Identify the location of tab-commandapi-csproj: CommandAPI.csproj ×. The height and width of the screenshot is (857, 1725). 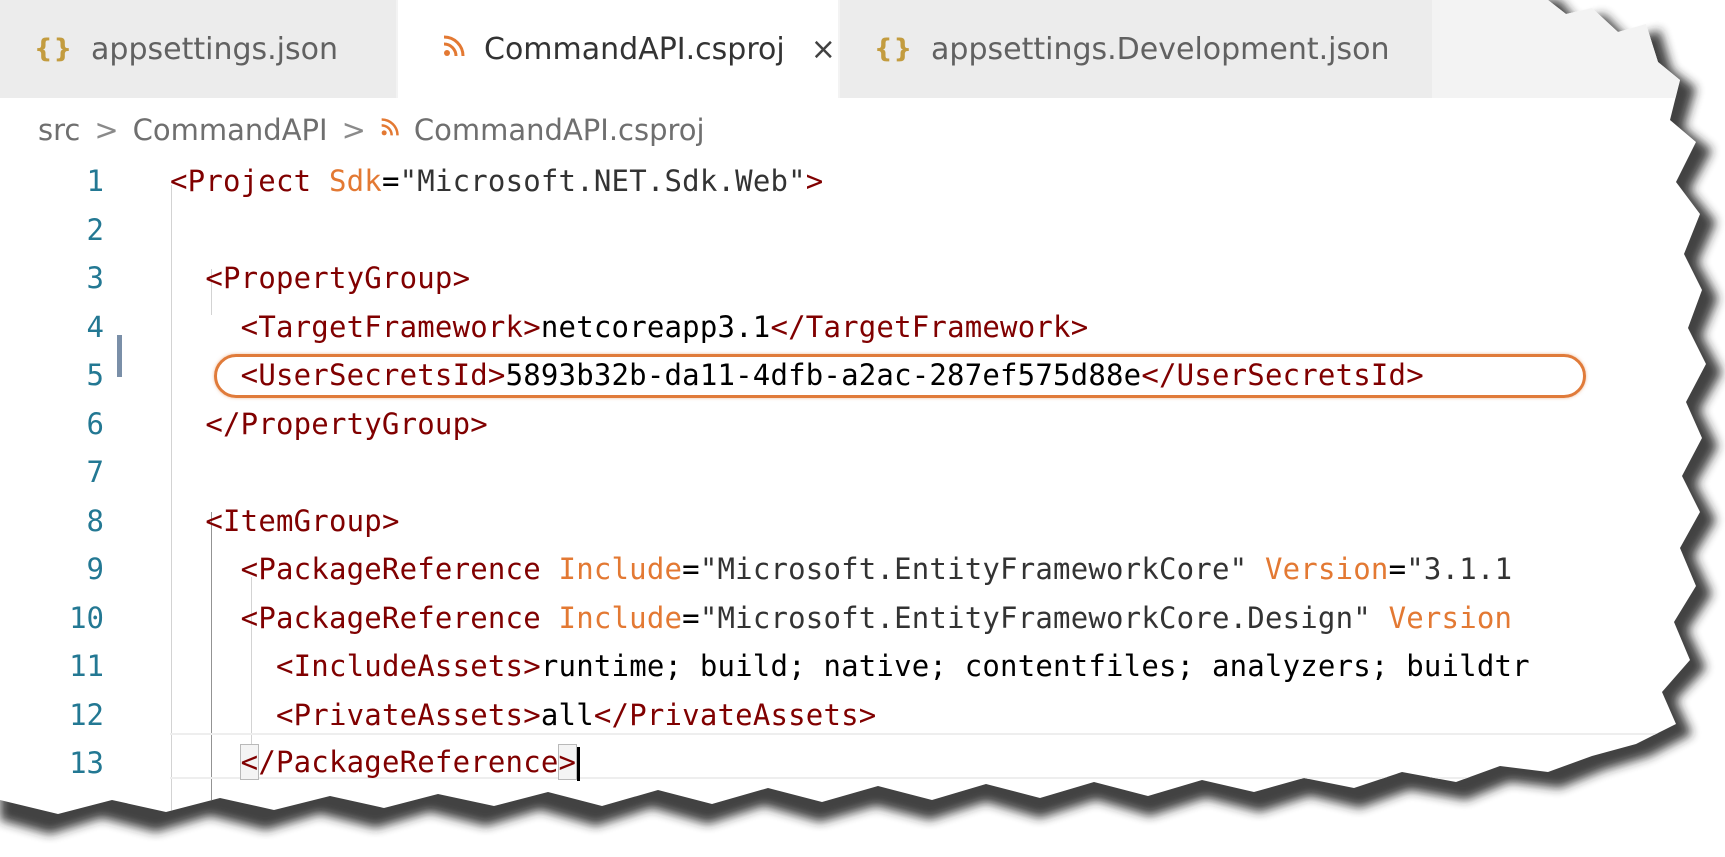
(619, 49).